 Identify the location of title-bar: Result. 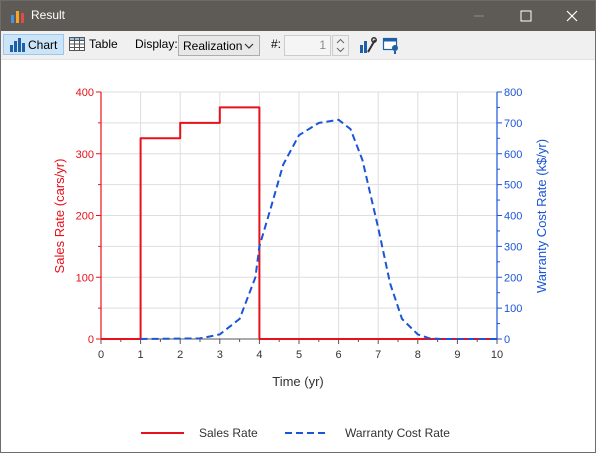
(298, 16).